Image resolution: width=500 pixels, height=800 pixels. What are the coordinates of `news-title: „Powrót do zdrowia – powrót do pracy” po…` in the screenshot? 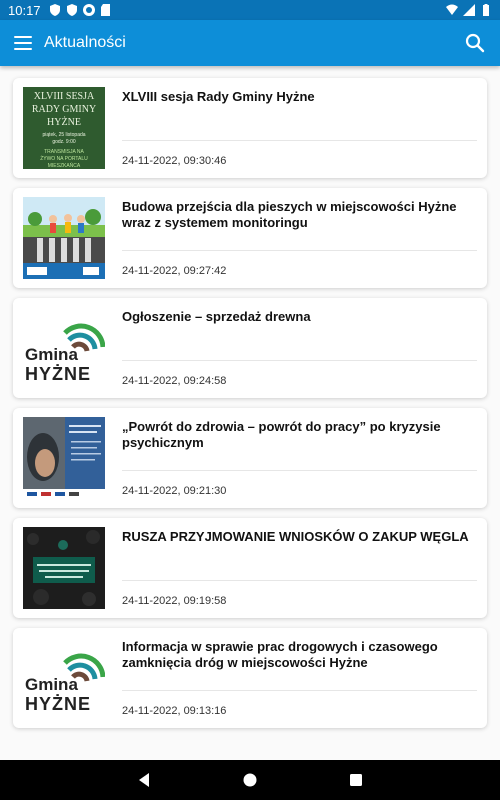 It's located at (281, 434).